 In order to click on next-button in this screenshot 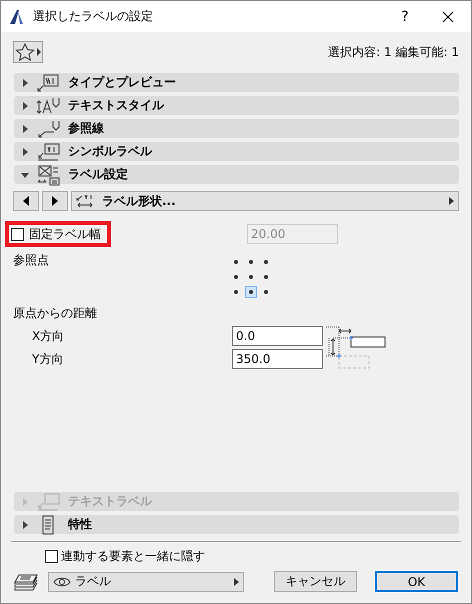, I will do `click(55, 201)`.